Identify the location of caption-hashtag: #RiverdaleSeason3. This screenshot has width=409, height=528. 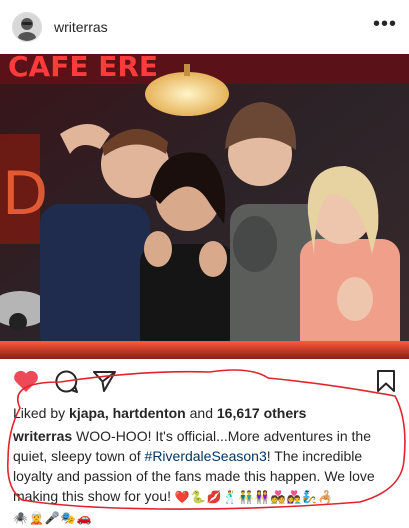
(206, 456).